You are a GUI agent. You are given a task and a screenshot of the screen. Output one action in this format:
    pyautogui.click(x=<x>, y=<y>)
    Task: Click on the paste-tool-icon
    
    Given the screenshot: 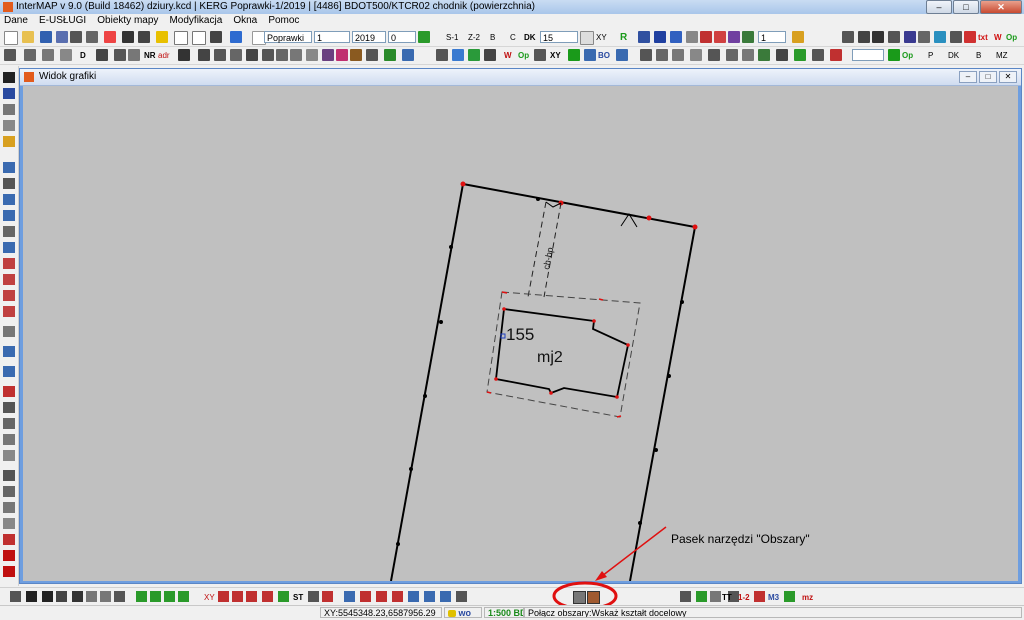 What is the action you would take?
    pyautogui.click(x=9, y=491)
    